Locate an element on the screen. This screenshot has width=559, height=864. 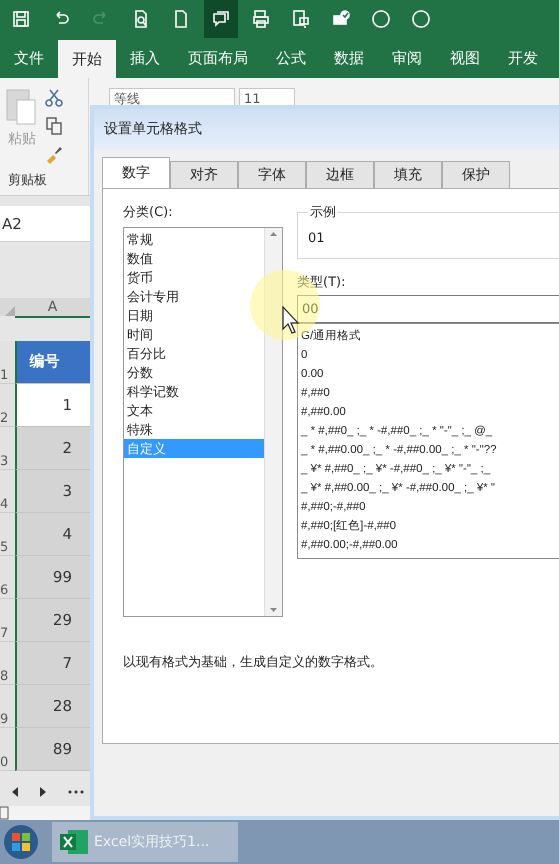
ribbon-tab: 文件 is located at coordinates (29, 58).